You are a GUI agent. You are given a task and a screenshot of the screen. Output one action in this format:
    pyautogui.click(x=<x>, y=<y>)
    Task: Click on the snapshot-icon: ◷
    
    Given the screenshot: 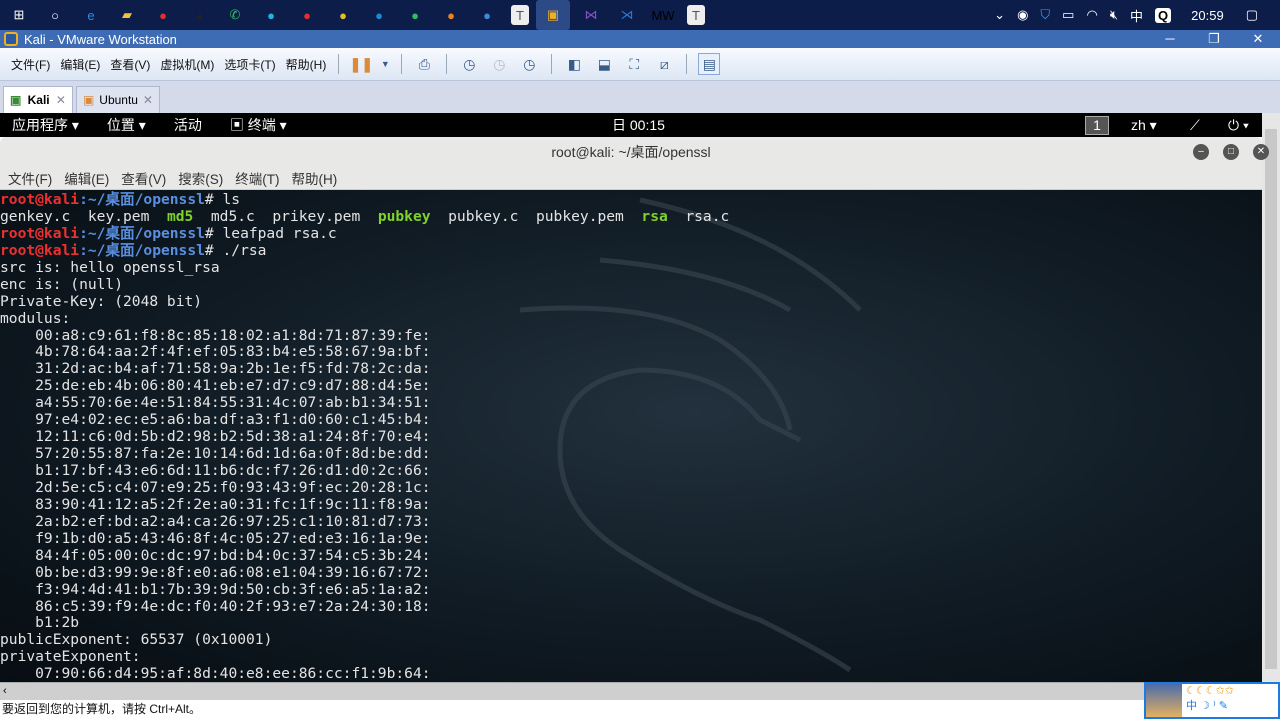 What is the action you would take?
    pyautogui.click(x=469, y=64)
    